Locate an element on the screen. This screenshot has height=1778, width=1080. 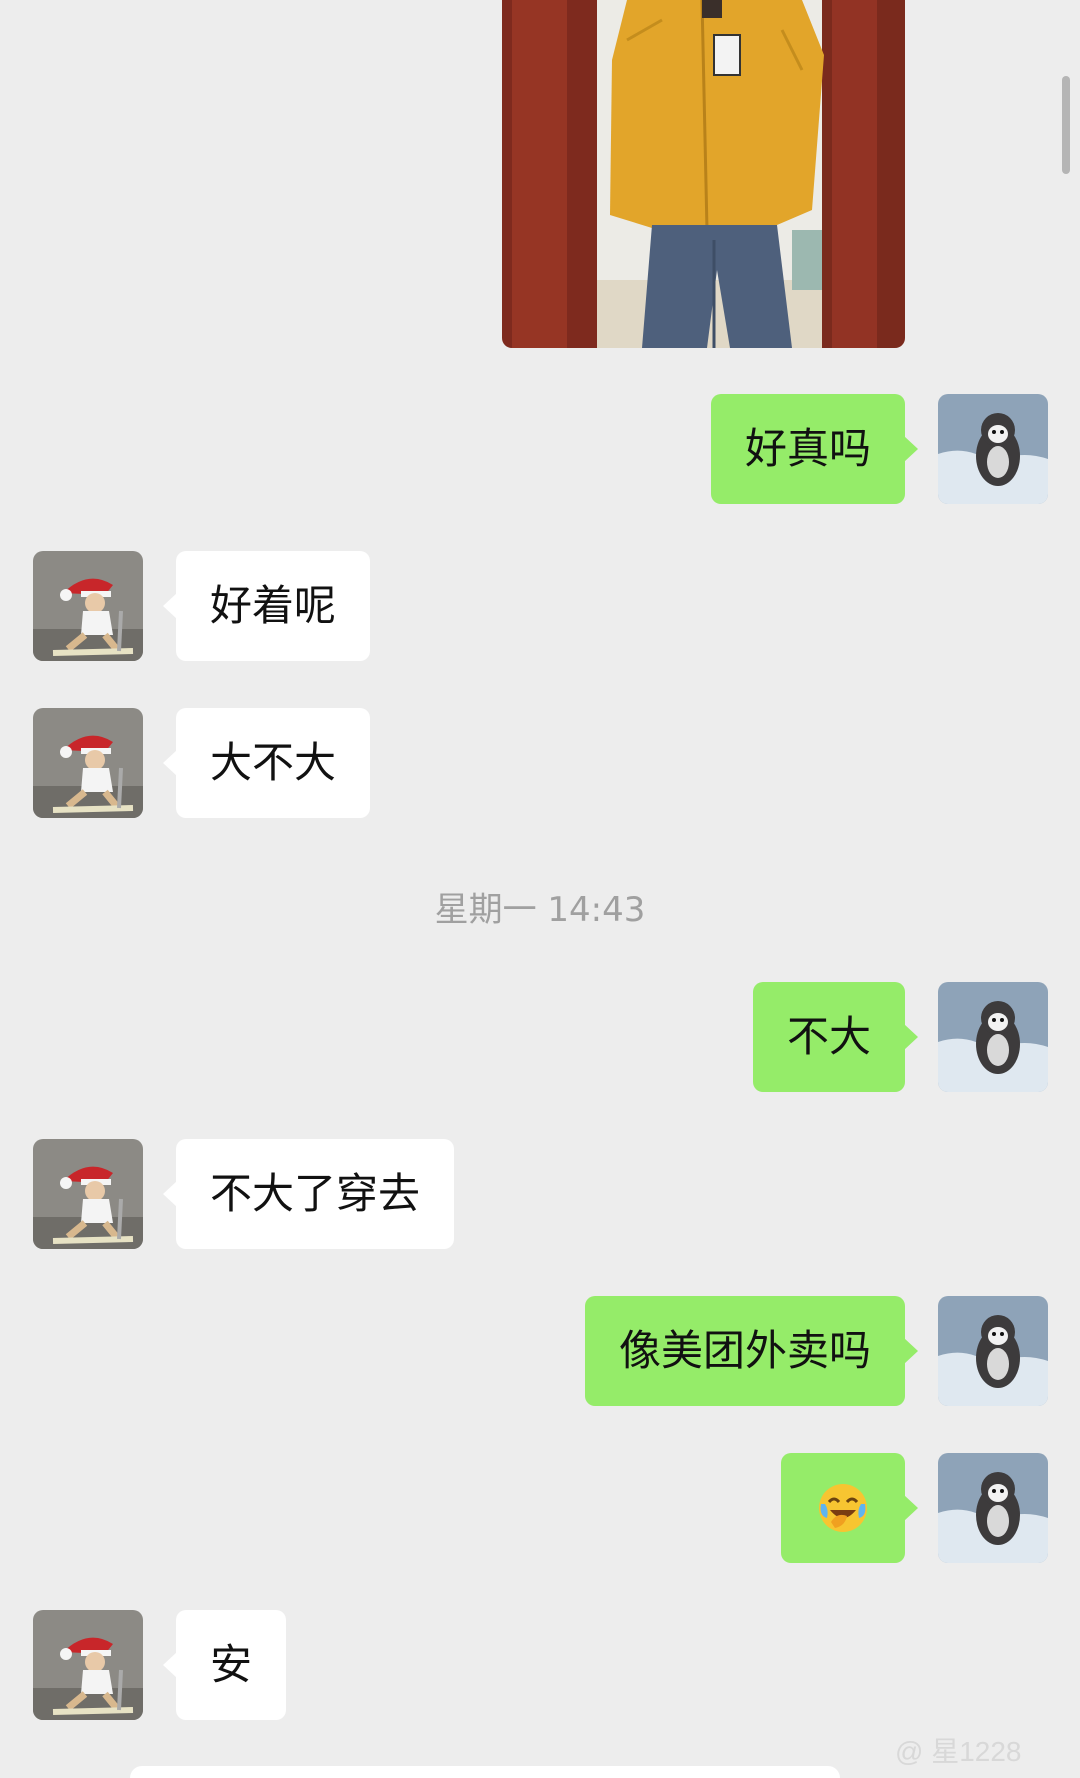
message-bubble-sent-emoji is located at coordinates (849, 1508).